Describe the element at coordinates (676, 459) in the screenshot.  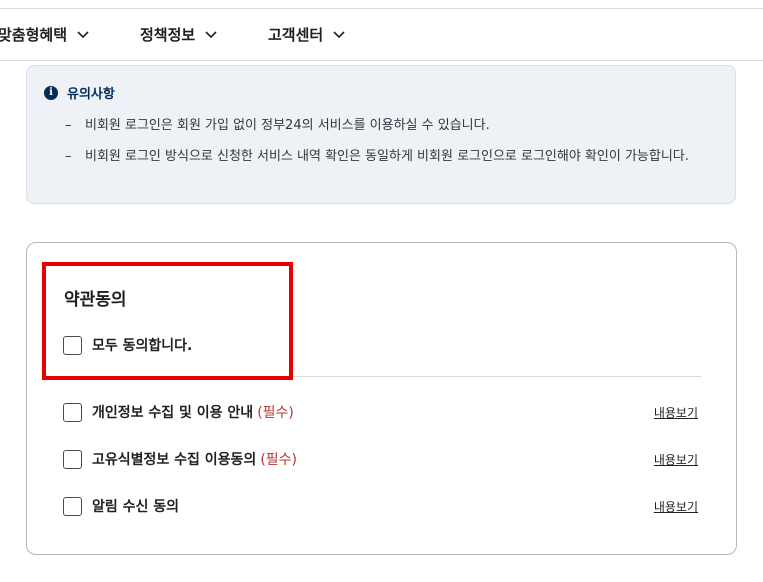
I see `view-unique-id-link: 내용보기` at that location.